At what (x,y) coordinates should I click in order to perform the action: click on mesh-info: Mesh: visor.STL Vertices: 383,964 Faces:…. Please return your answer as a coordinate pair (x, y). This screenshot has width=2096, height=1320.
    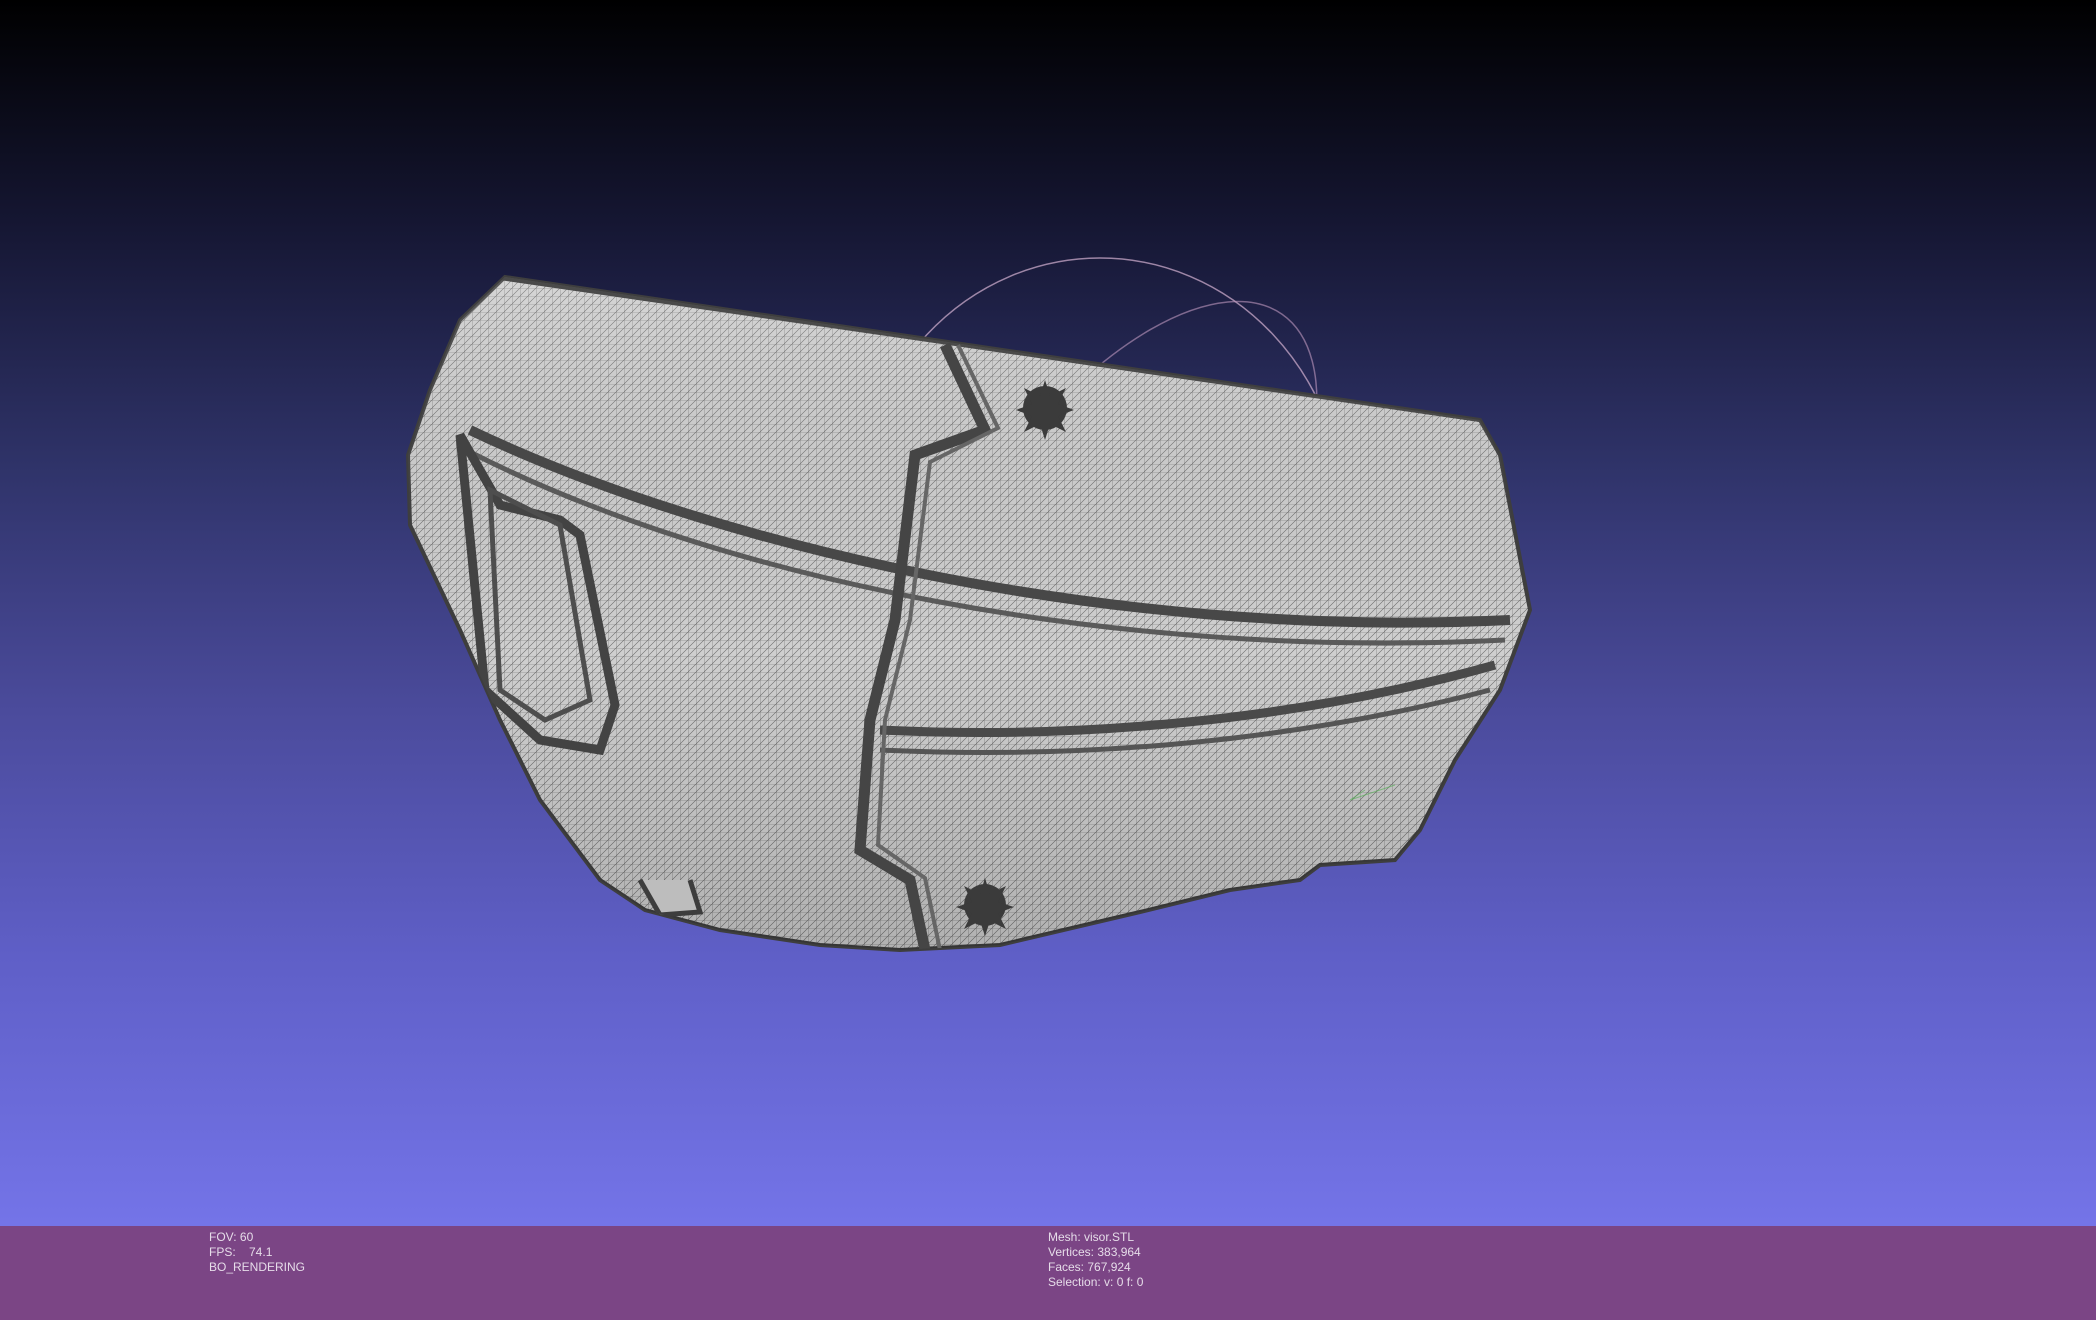
    Looking at the image, I should click on (1095, 1260).